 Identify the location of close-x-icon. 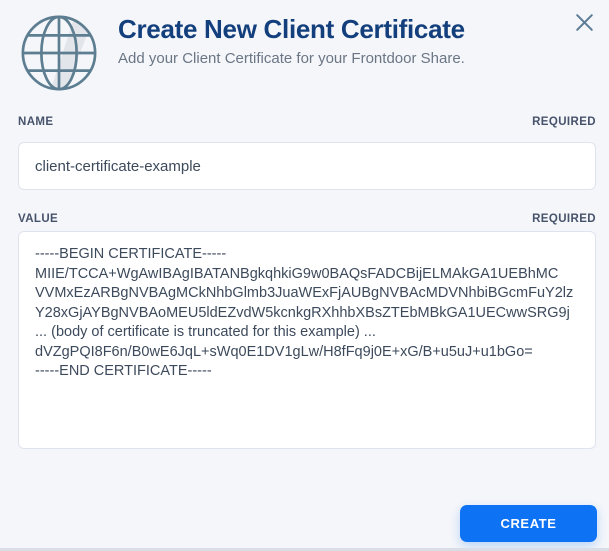
(584, 22).